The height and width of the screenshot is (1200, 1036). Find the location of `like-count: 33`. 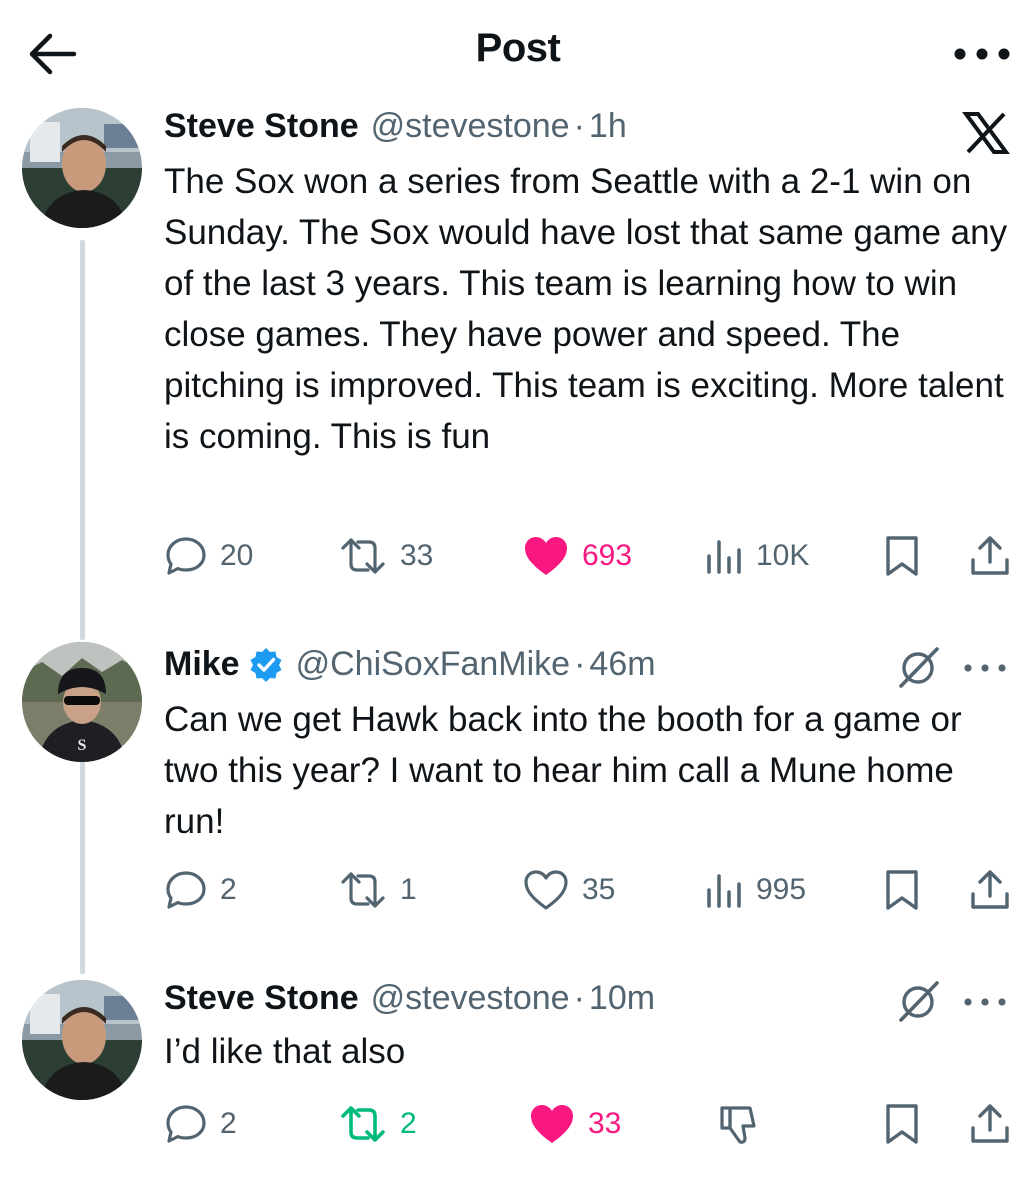

like-count: 33 is located at coordinates (605, 1123).